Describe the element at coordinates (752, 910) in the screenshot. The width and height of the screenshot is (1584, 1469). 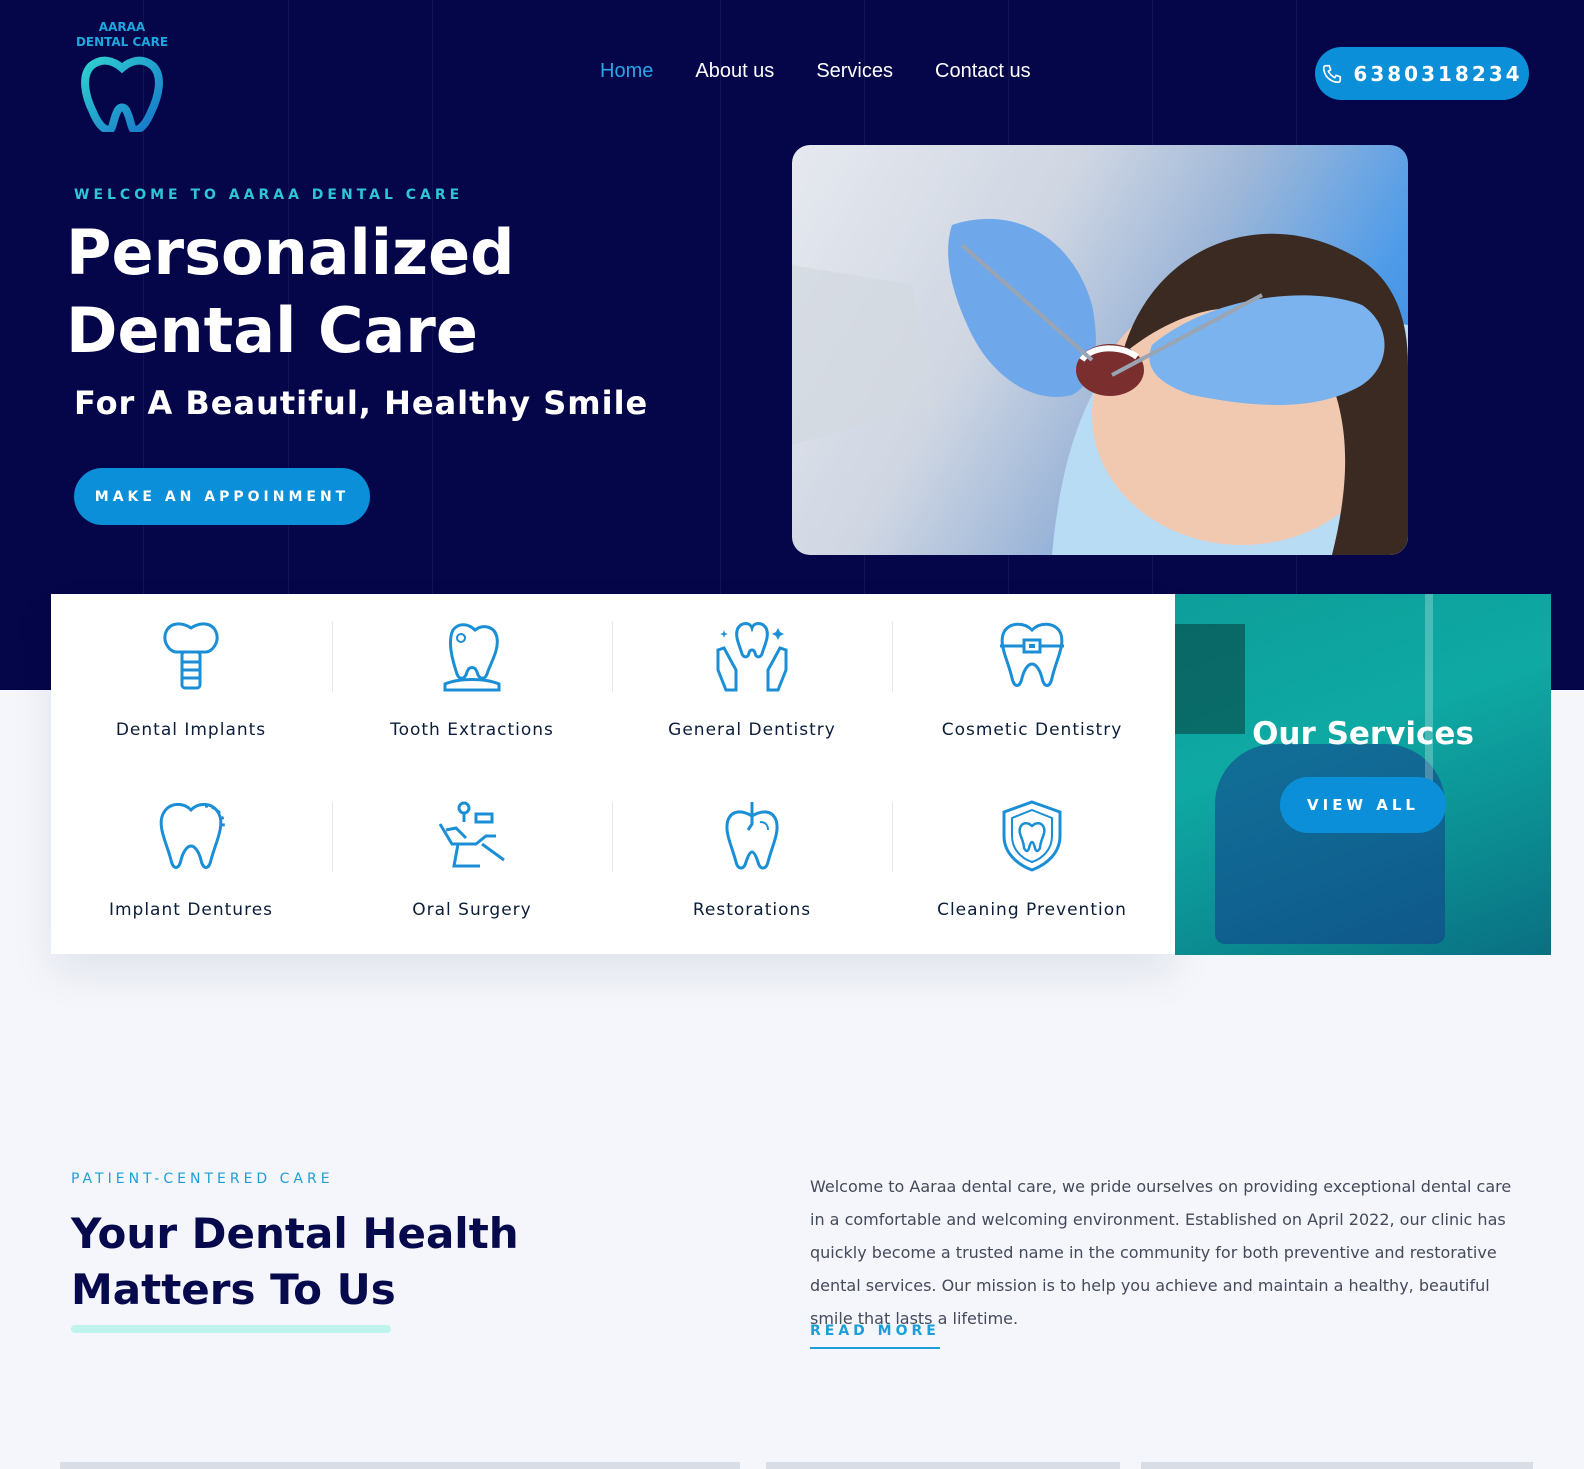
I see `service-label: Restorations` at that location.